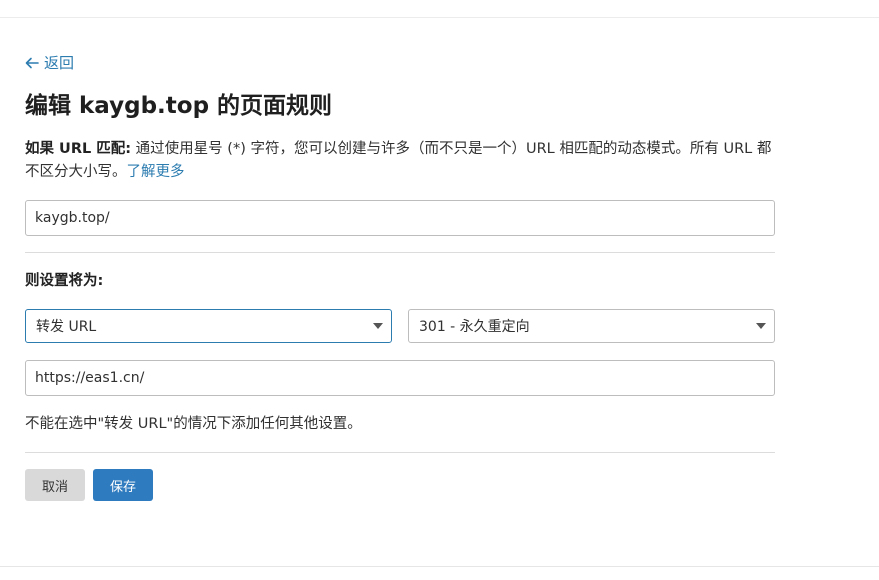 The image size is (879, 580). Describe the element at coordinates (156, 172) in the screenshot. I see `learn-more-link: 了解更多` at that location.